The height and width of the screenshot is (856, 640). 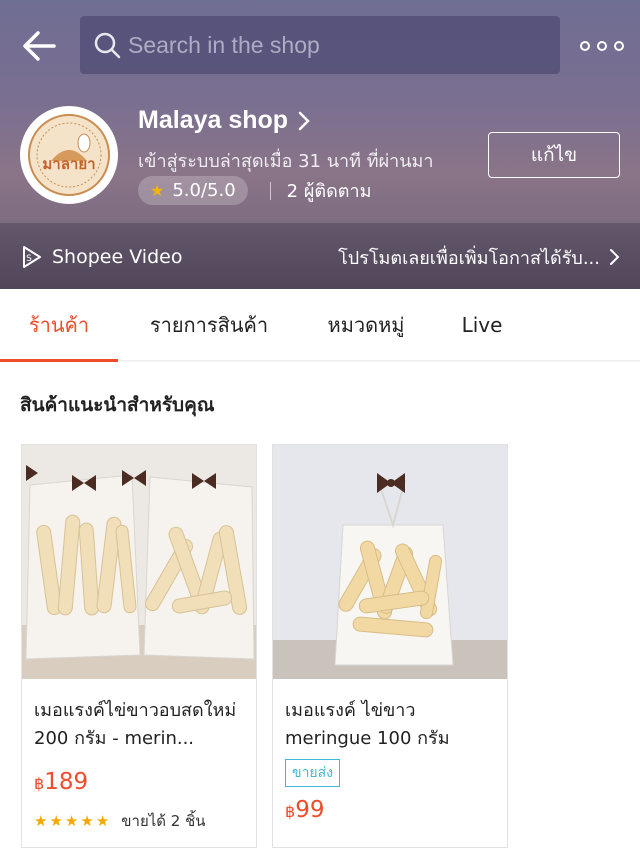 I want to click on product-price: ฿189, so click(x=139, y=776).